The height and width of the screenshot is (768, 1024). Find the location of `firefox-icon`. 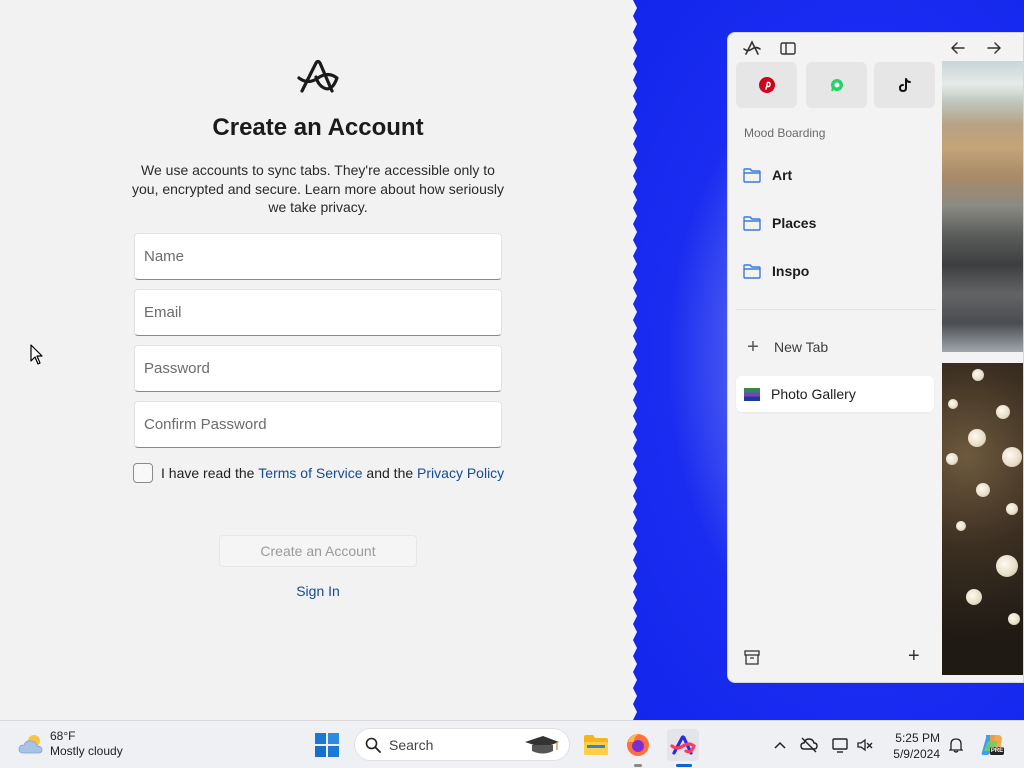

firefox-icon is located at coordinates (638, 745).